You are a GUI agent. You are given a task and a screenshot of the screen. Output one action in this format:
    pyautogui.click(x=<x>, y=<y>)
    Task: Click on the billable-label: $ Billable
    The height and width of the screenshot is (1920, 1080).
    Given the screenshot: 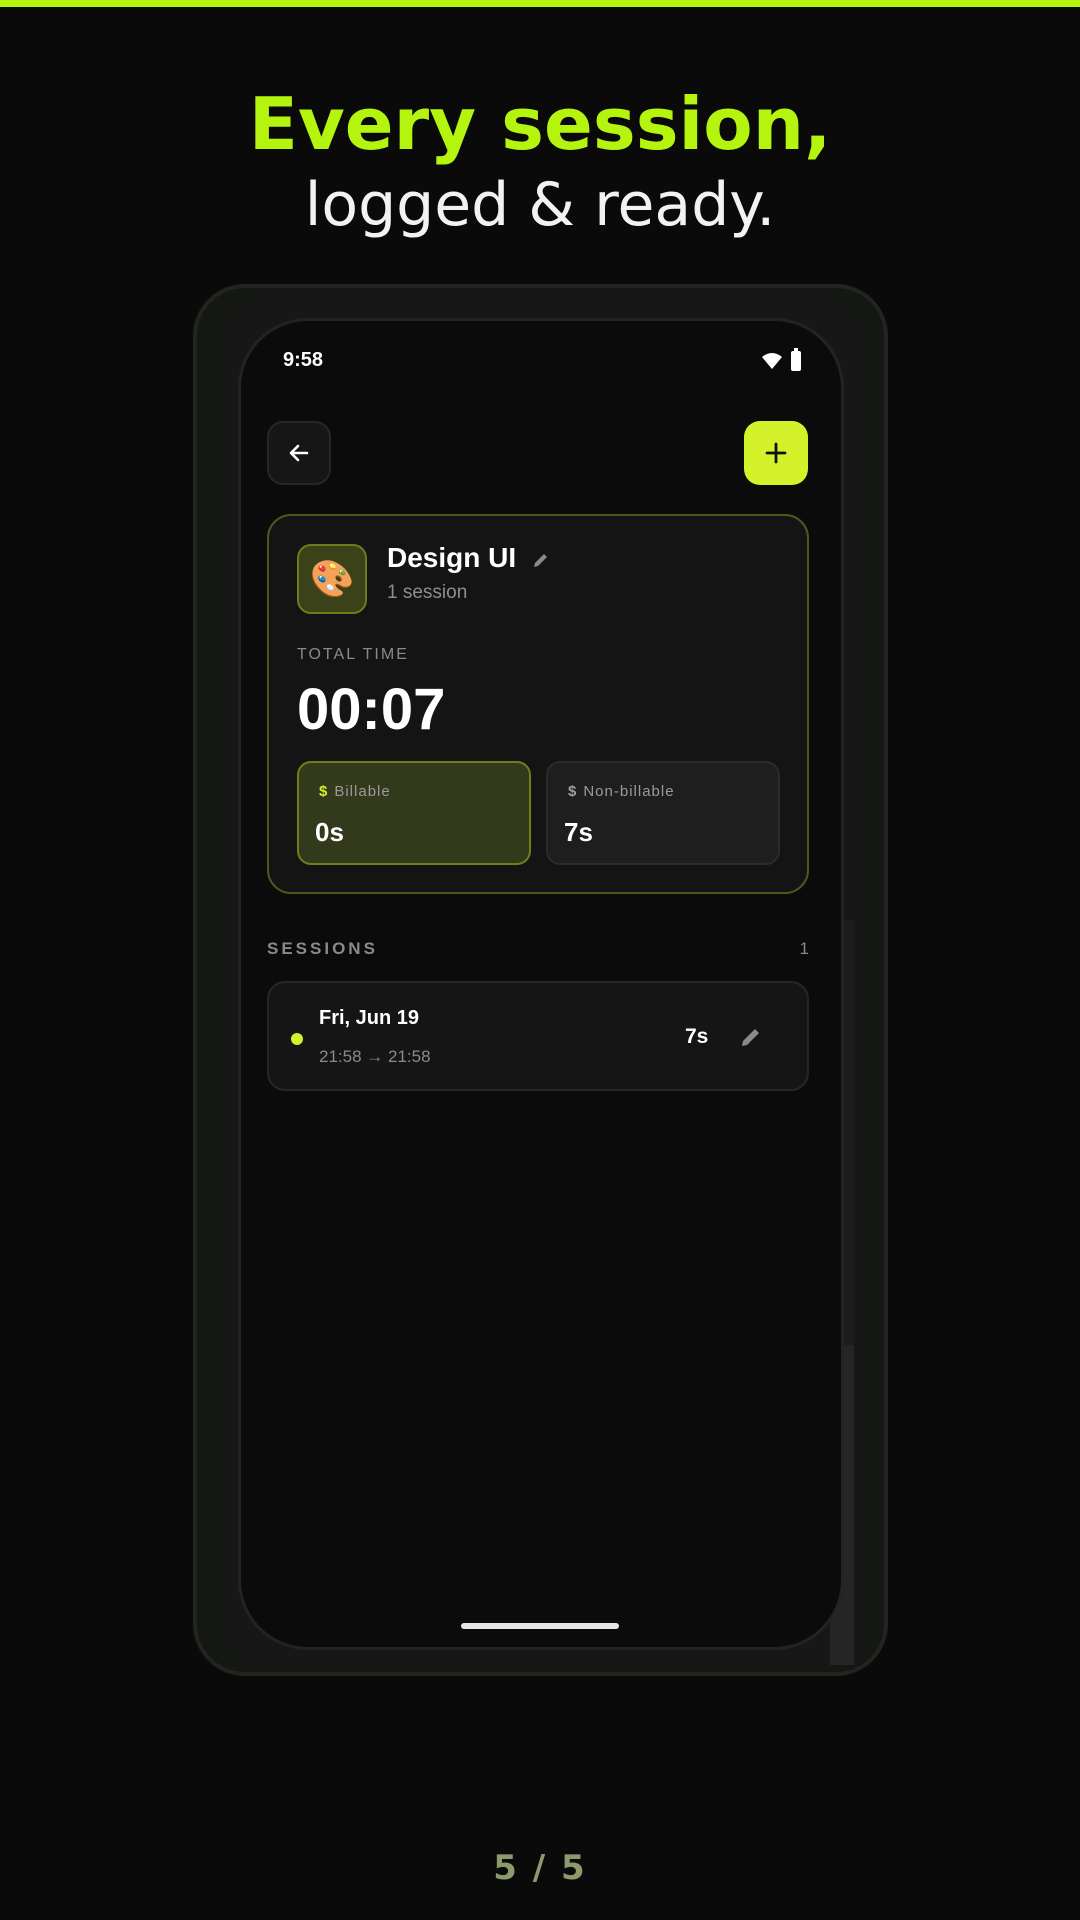 What is the action you would take?
    pyautogui.click(x=355, y=791)
    